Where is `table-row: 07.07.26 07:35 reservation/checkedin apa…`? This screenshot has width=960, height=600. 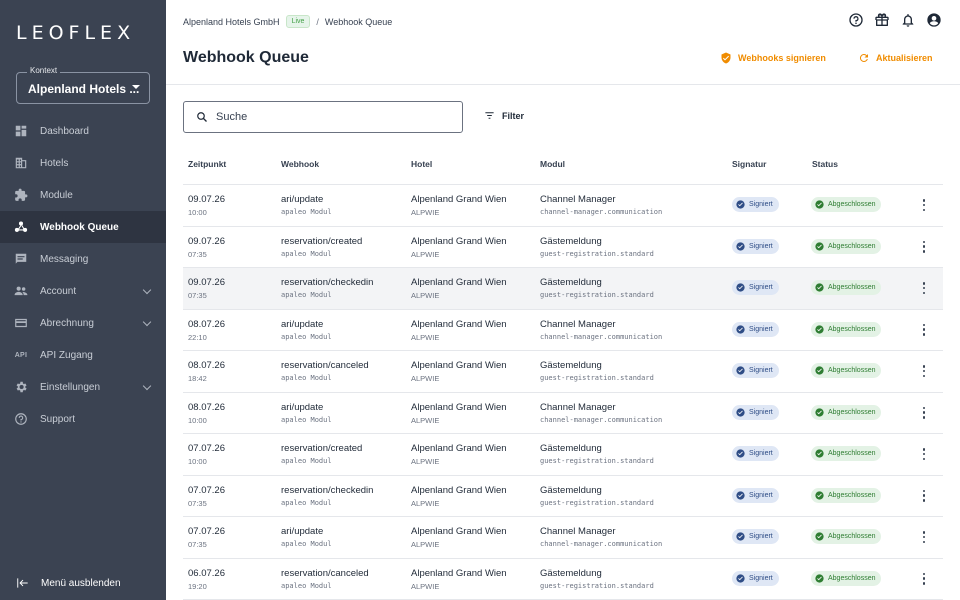 table-row: 07.07.26 07:35 reservation/checkedin apa… is located at coordinates (563, 496).